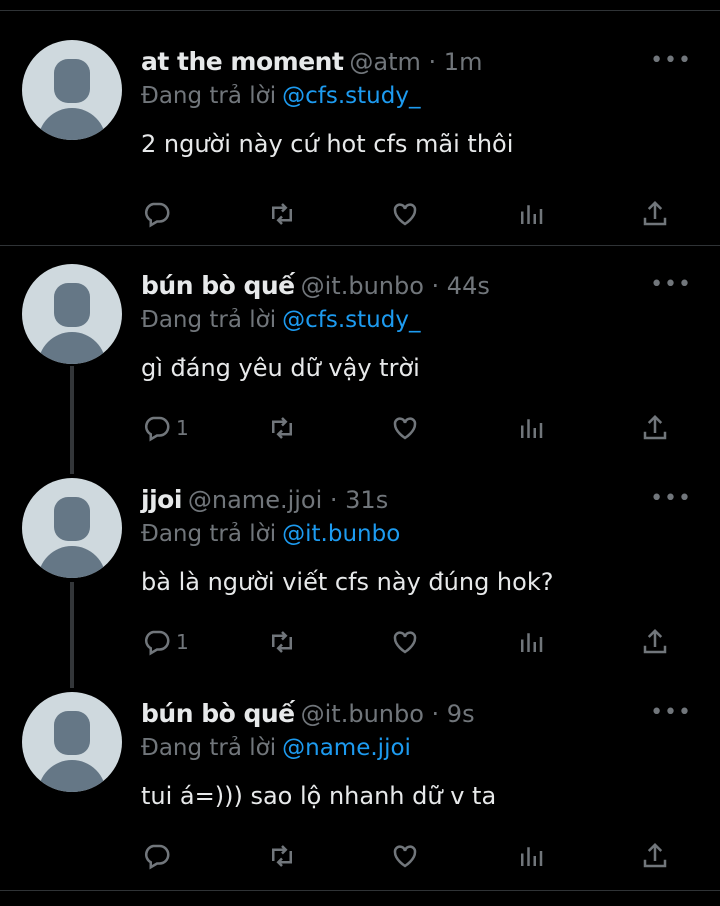  I want to click on tweet-header: jjoi @name.jjoi · 31s, so click(264, 500).